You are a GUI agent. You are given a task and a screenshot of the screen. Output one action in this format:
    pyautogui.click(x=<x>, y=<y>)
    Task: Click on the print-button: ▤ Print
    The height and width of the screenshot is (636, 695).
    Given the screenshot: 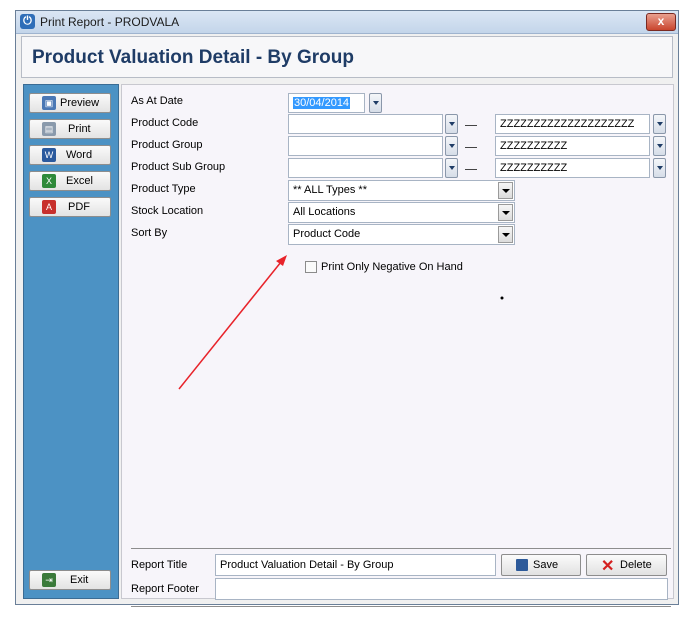 What is the action you would take?
    pyautogui.click(x=70, y=129)
    